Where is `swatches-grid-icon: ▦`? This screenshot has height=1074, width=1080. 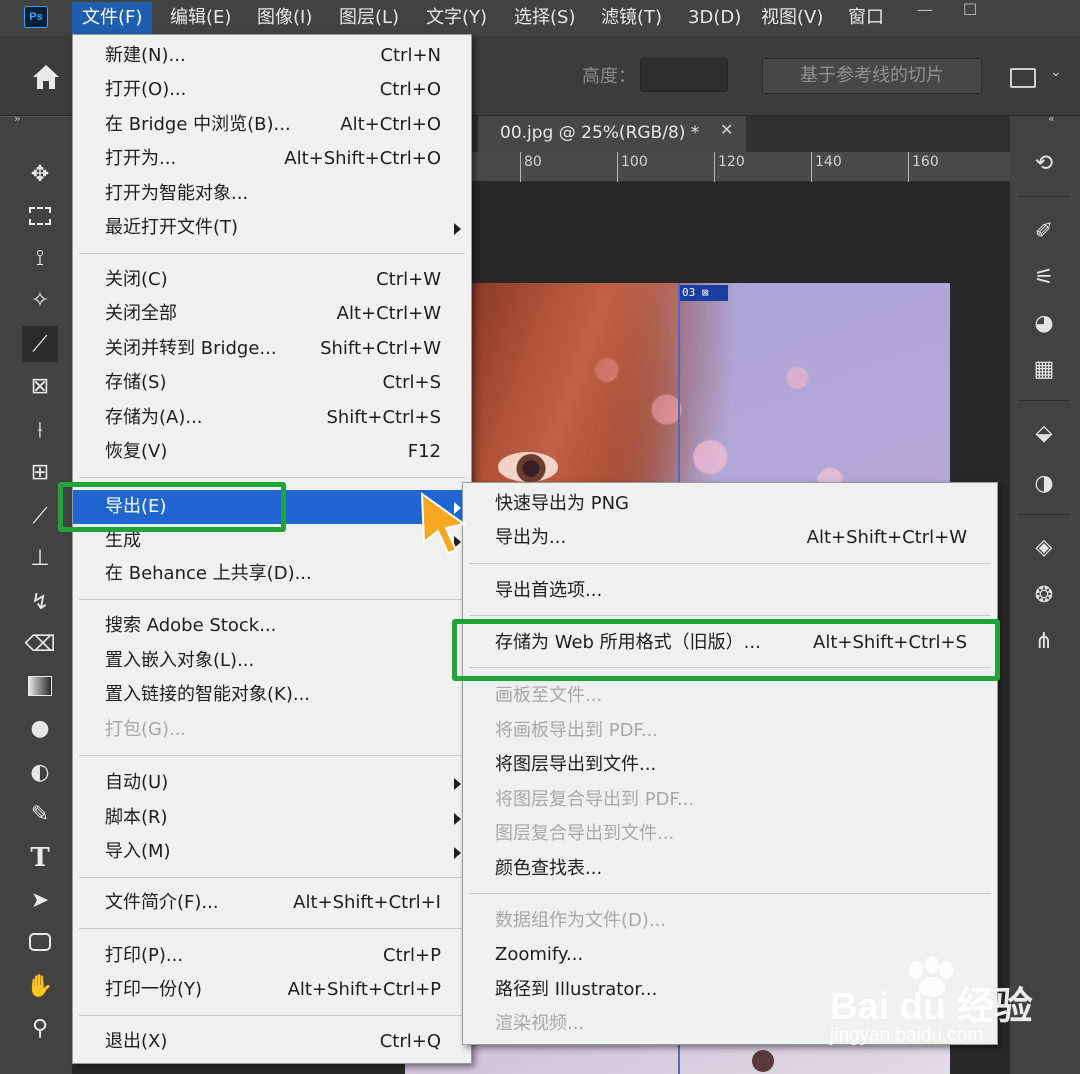 swatches-grid-icon: ▦ is located at coordinates (1044, 369).